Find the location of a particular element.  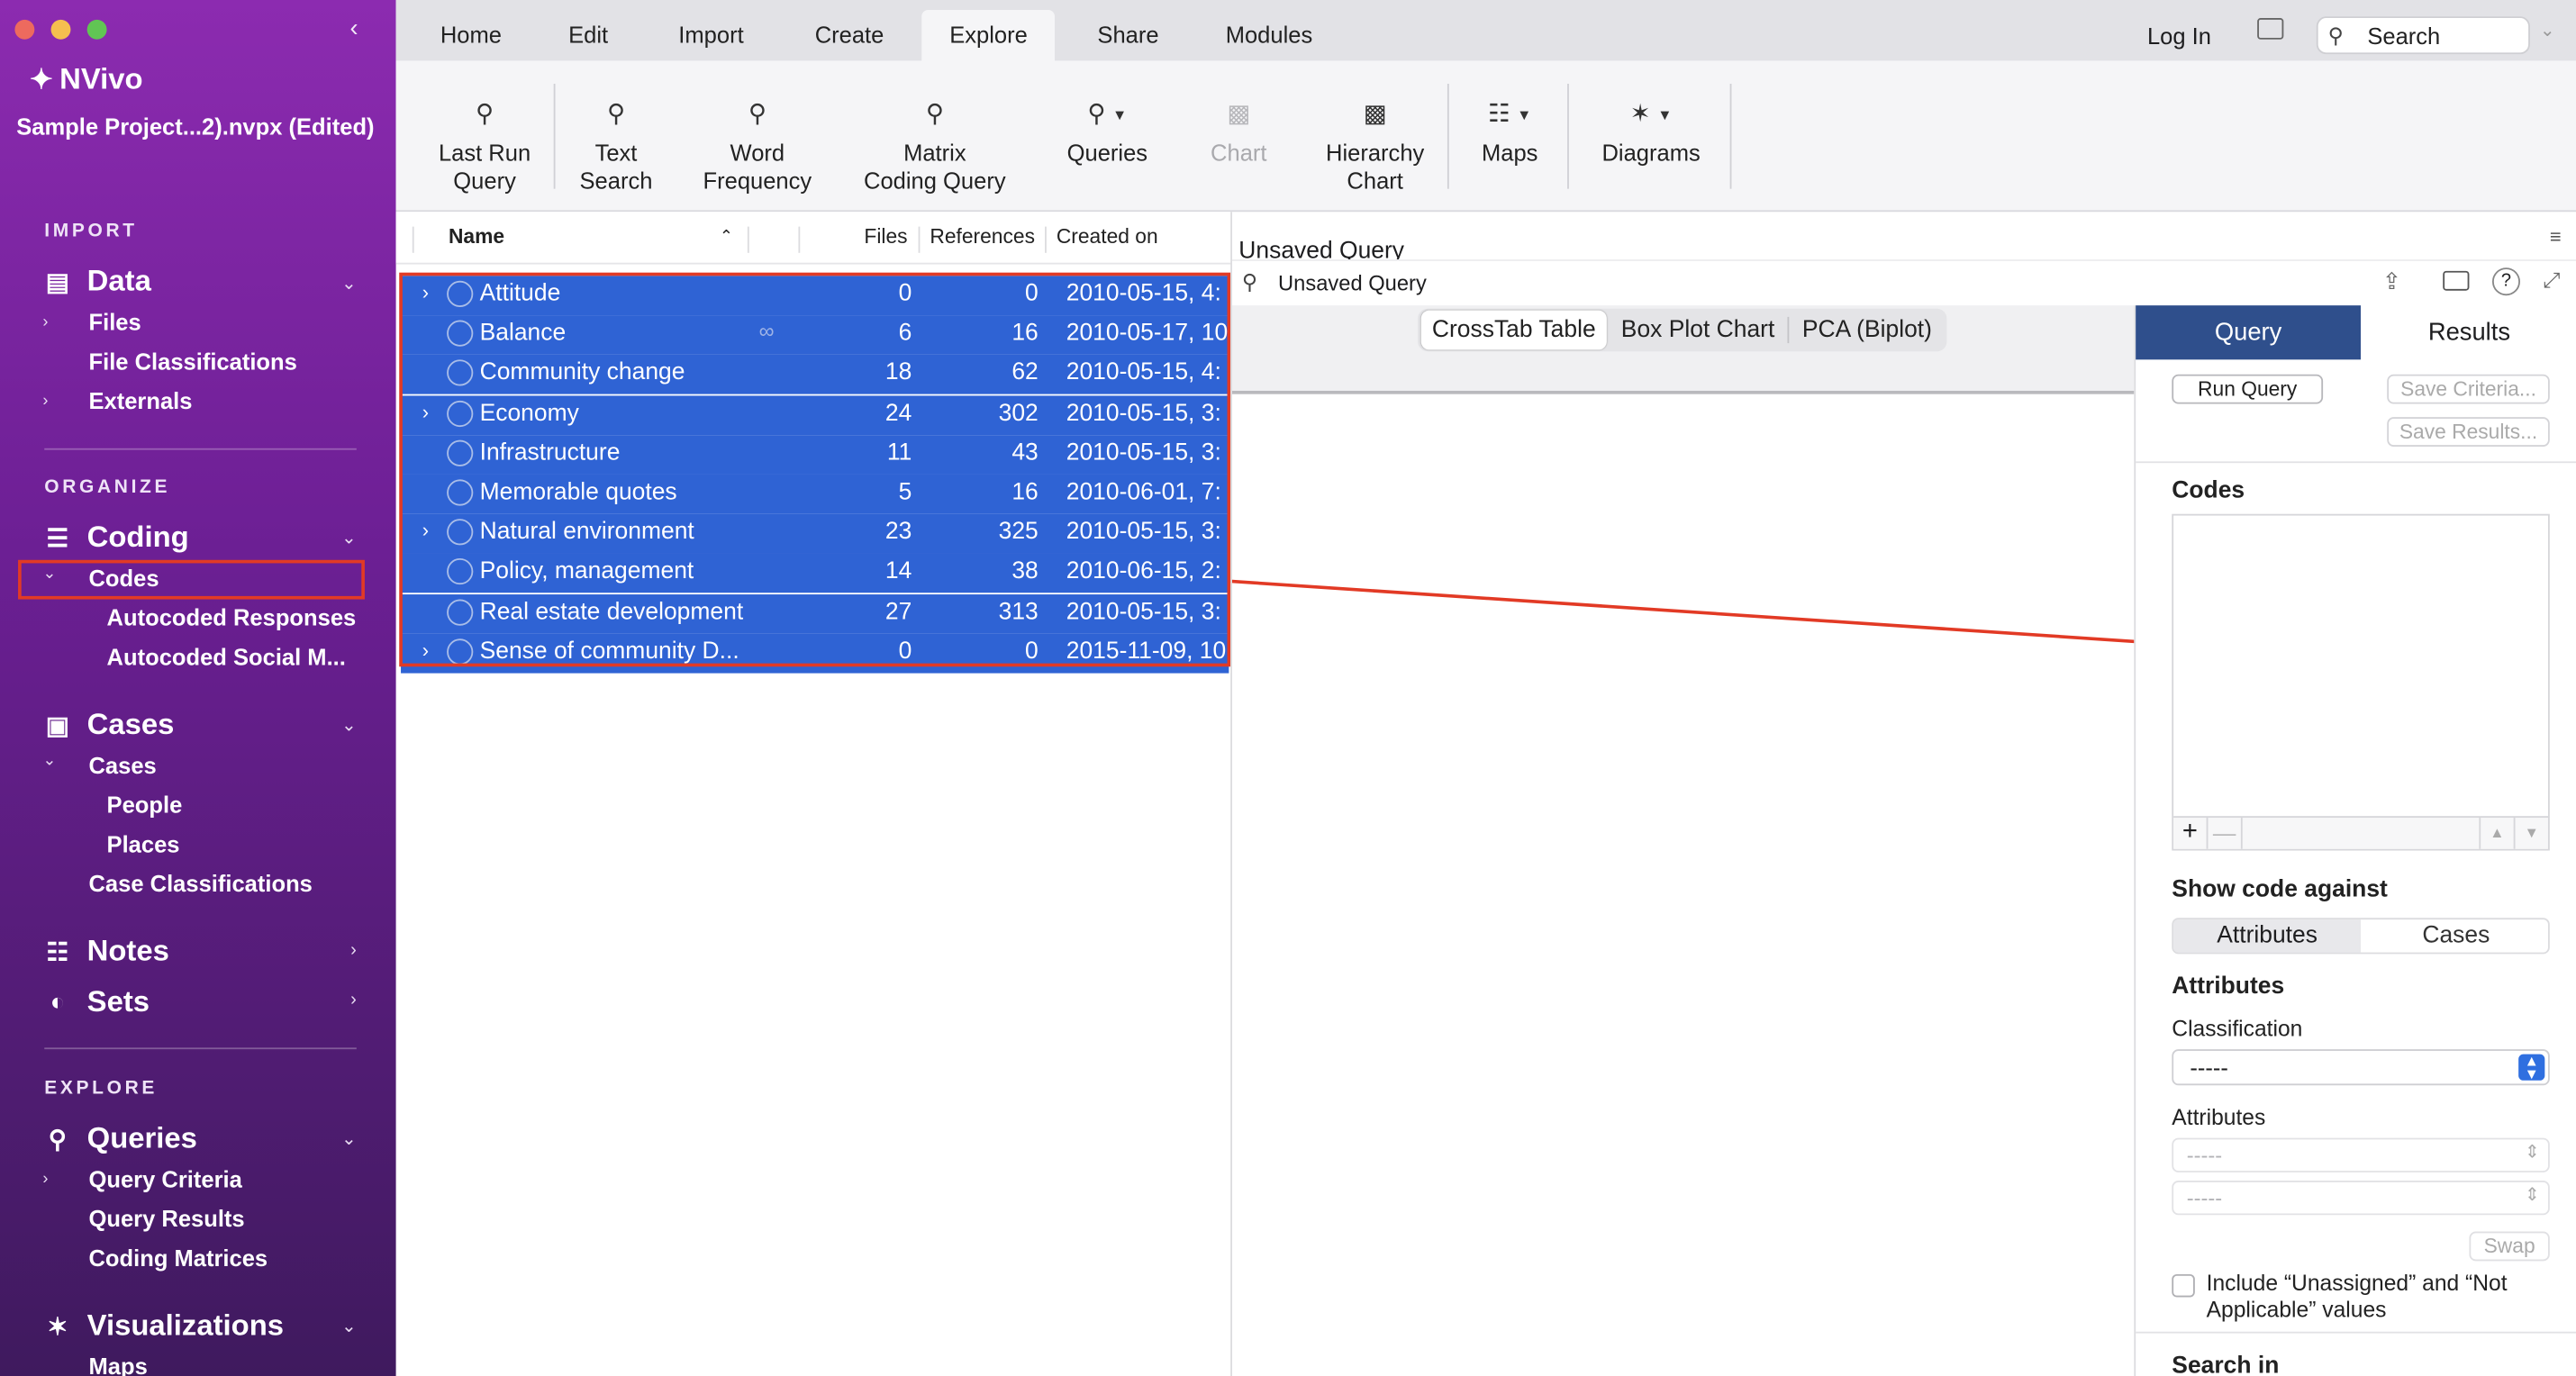

run-query-button: Run Query is located at coordinates (2248, 389).